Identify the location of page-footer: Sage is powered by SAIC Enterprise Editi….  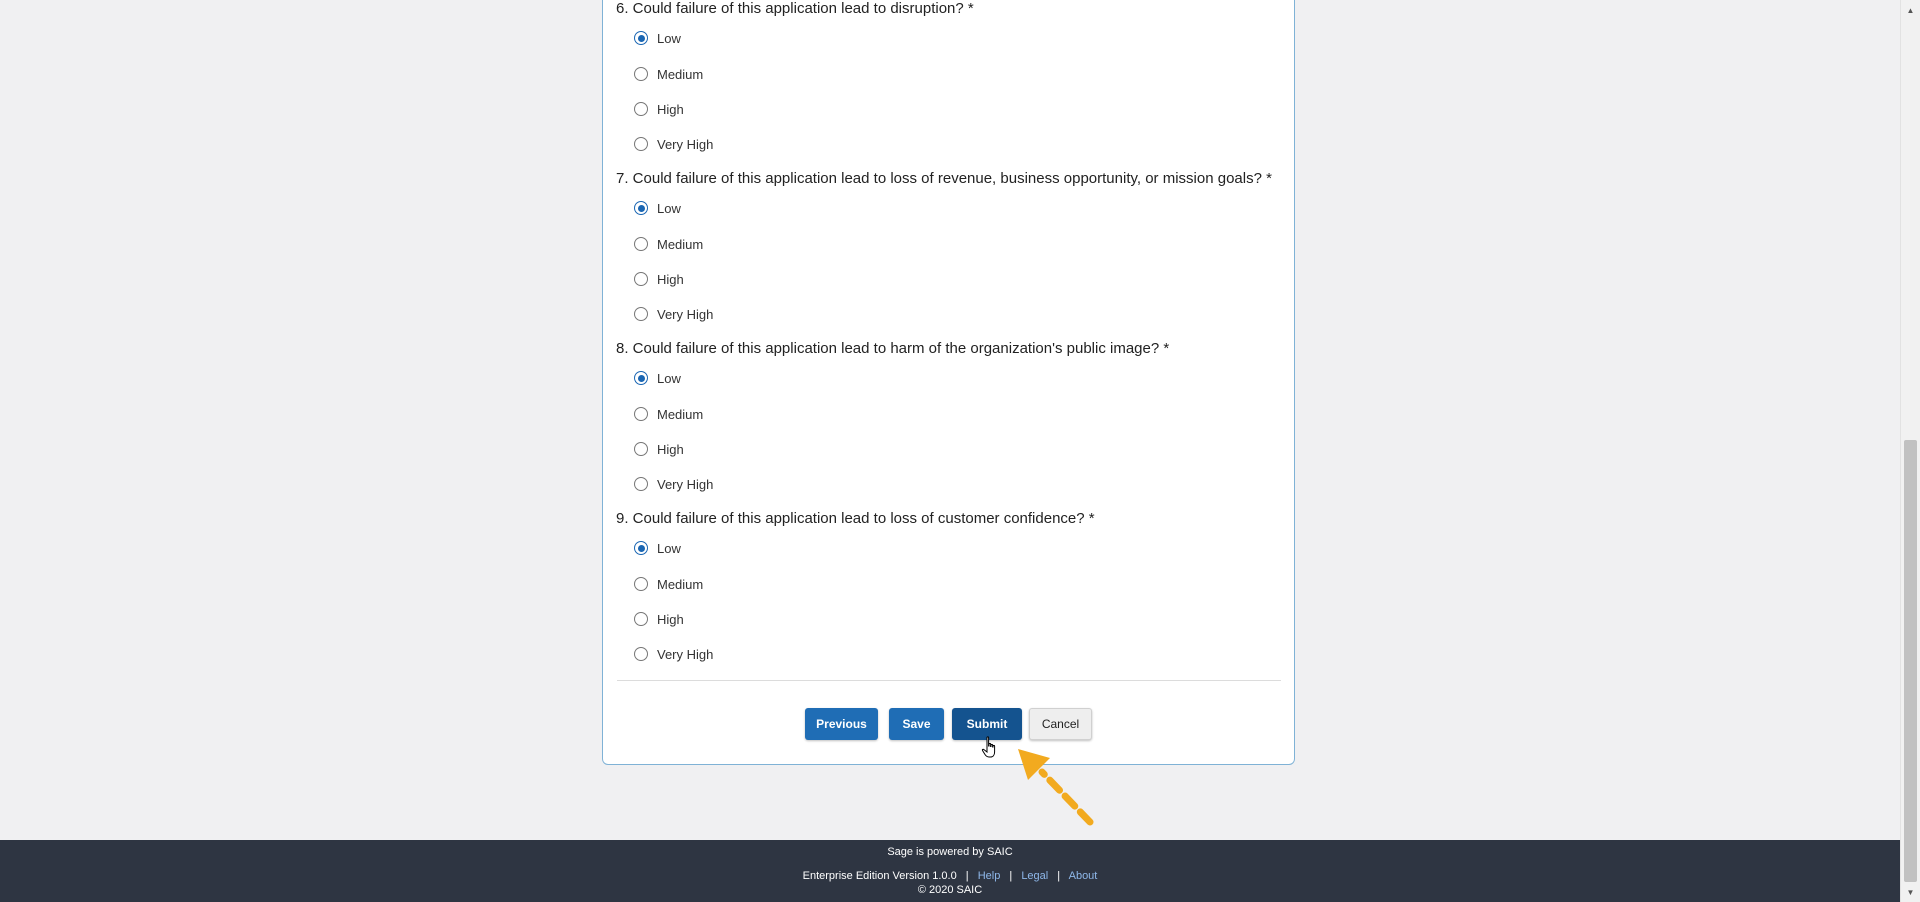
(950, 871).